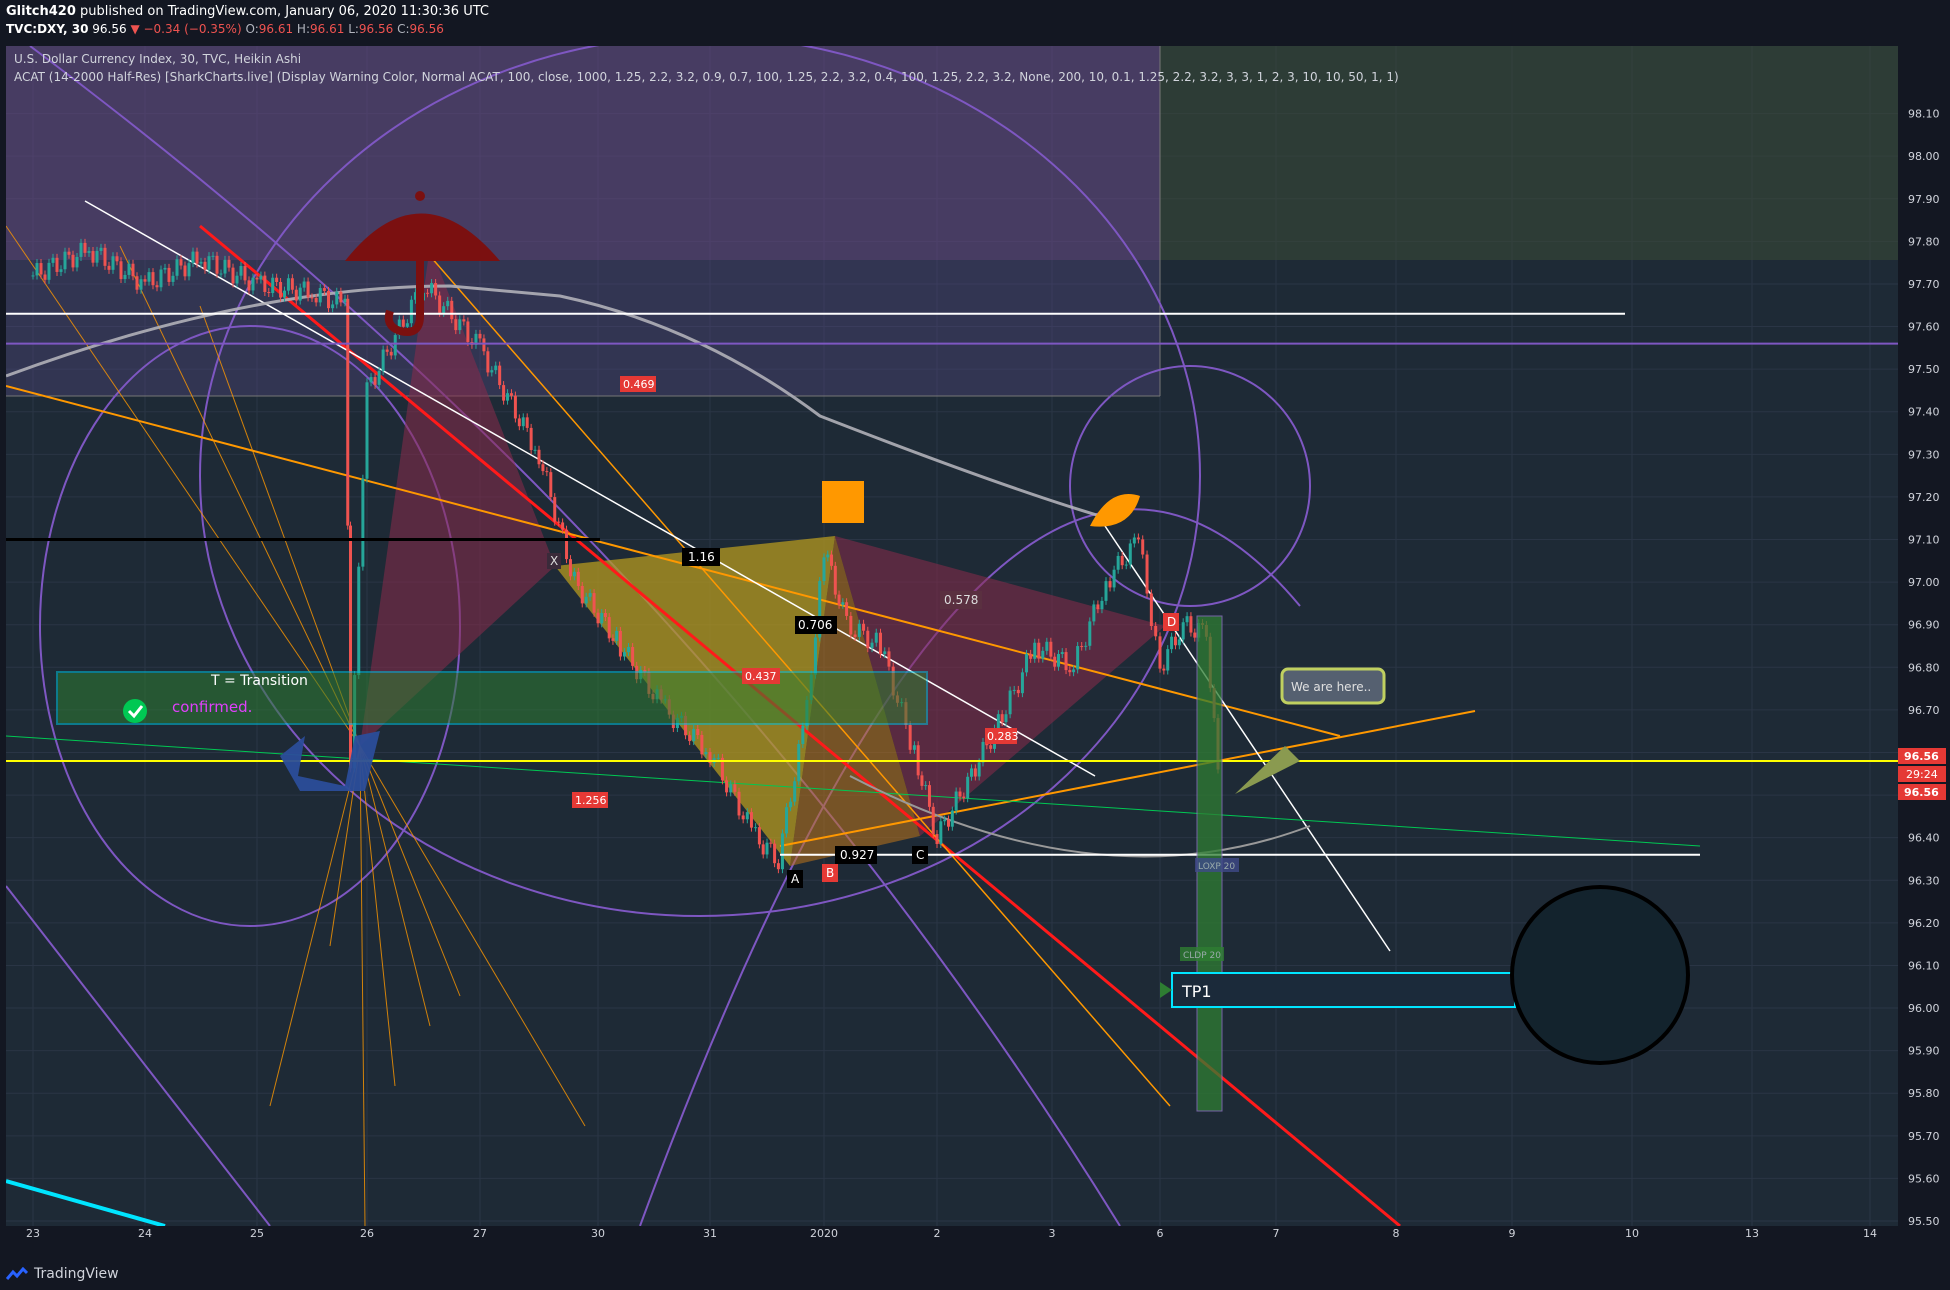 This screenshot has width=1950, height=1290. I want to click on x-axis-panel, so click(952, 1233).